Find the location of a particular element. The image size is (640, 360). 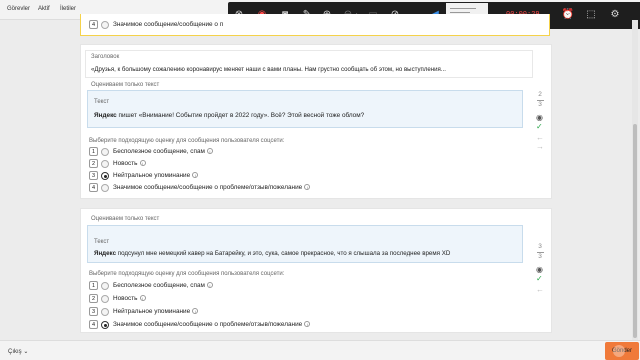

submit-button: Gönder is located at coordinates (622, 351).